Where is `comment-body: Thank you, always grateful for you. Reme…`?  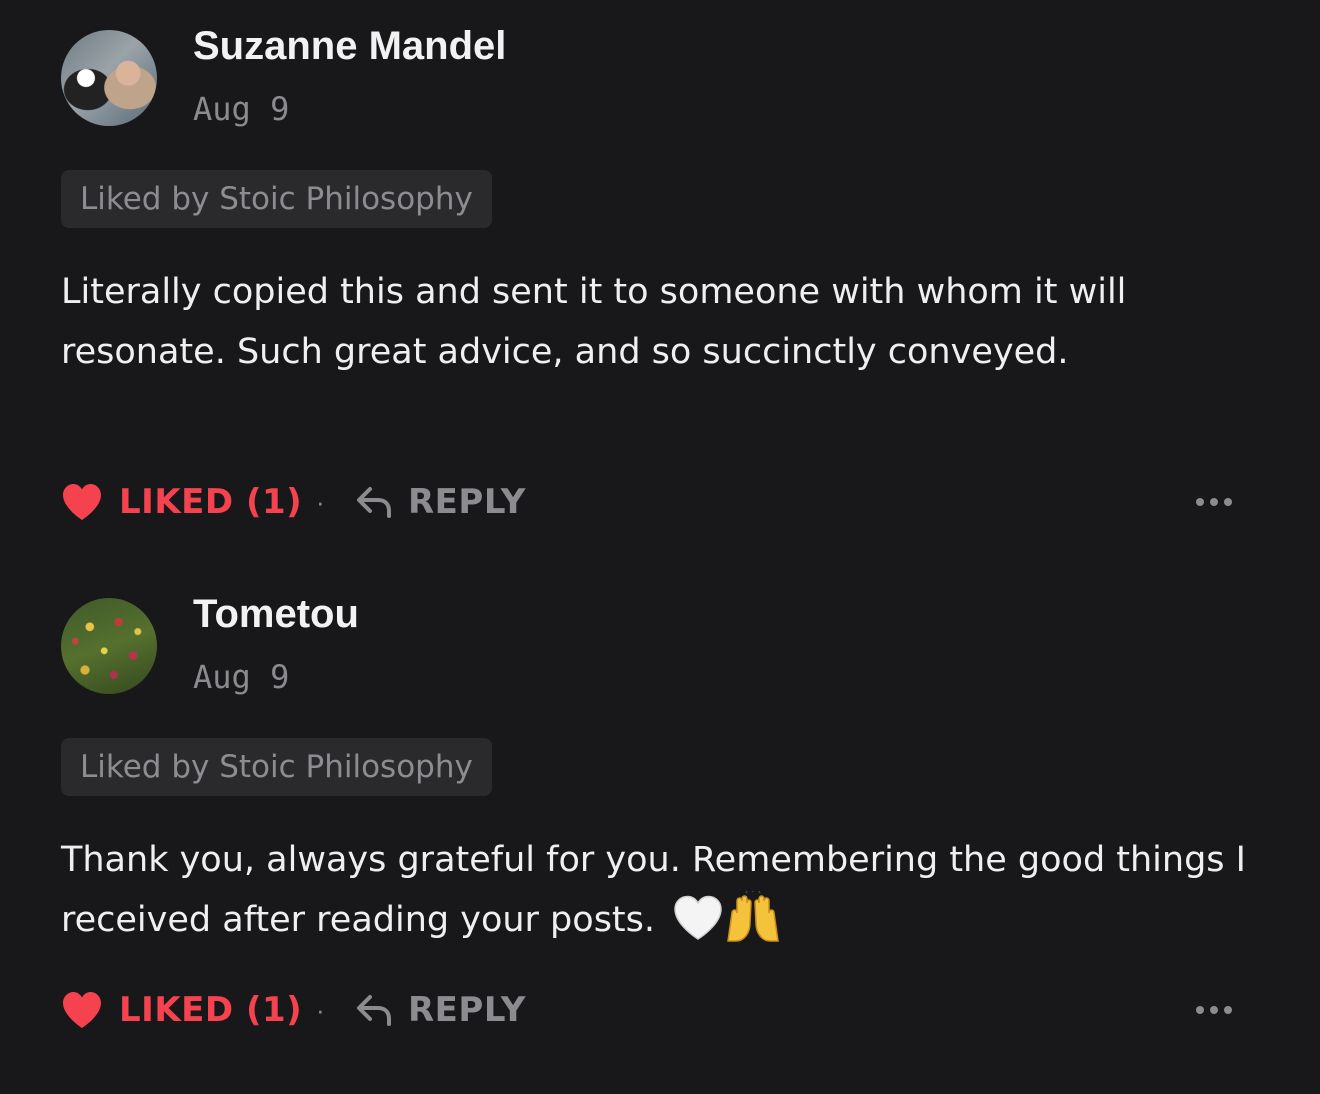
comment-body: Thank you, always grateful for you. Reme… is located at coordinates (653, 890).